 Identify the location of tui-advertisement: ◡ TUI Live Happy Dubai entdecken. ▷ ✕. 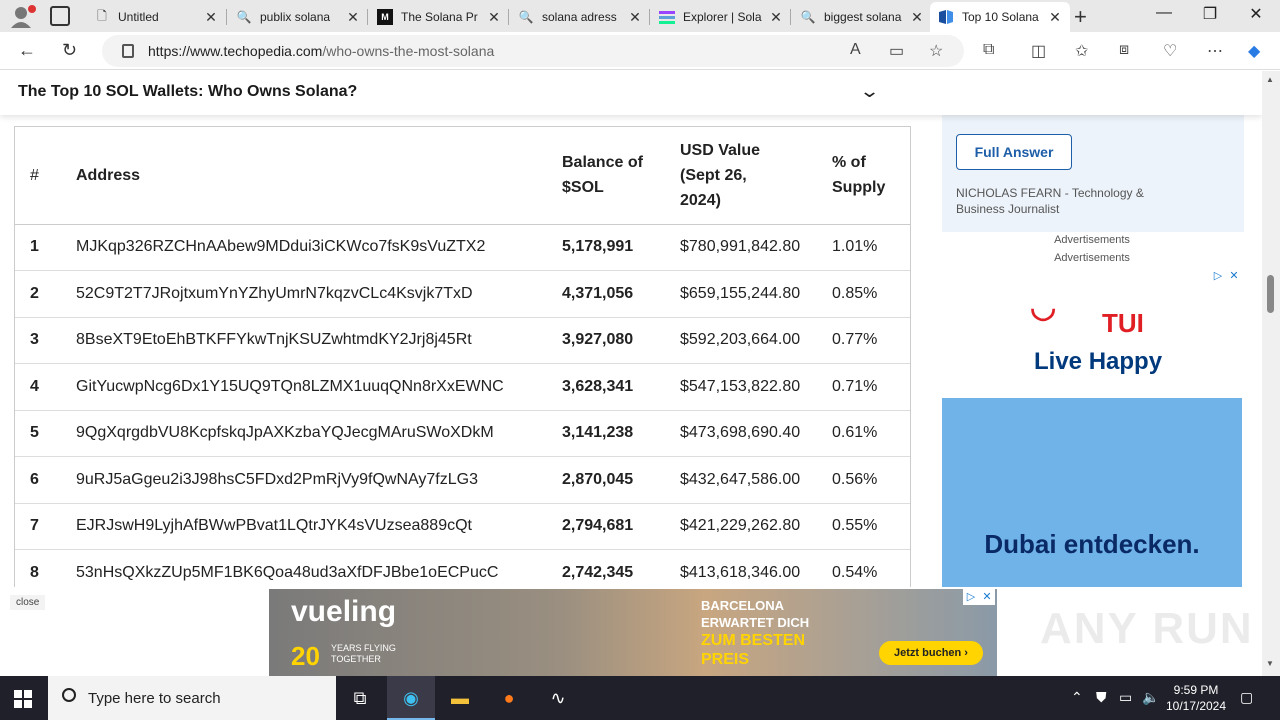
(1092, 427).